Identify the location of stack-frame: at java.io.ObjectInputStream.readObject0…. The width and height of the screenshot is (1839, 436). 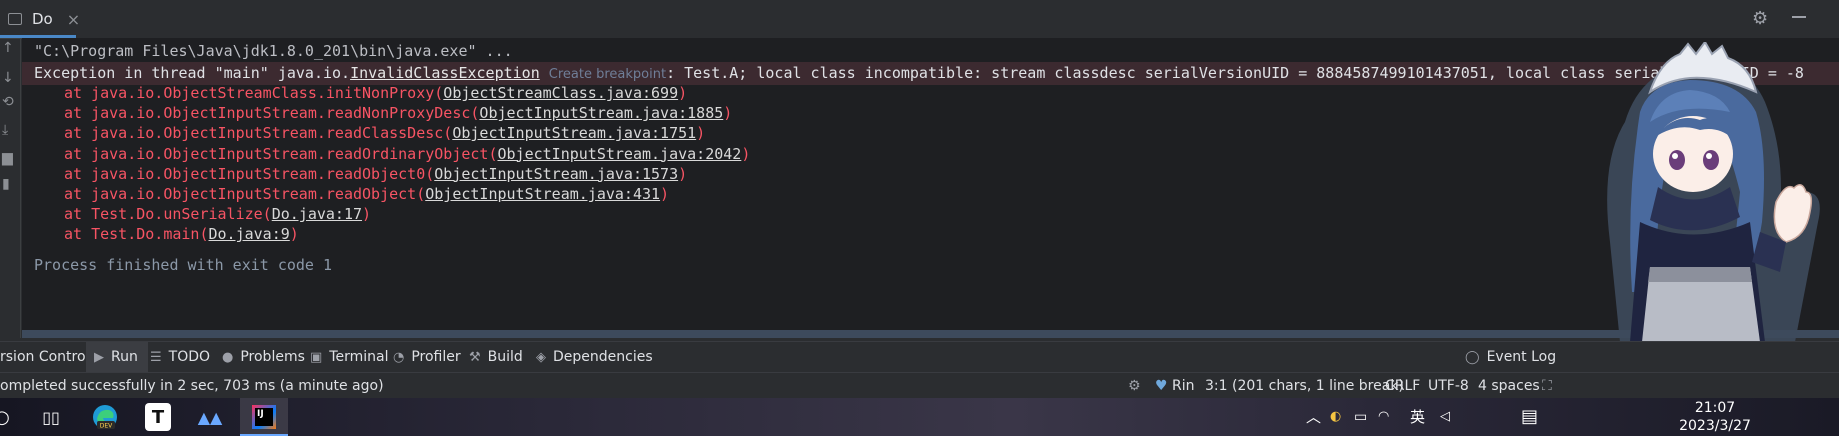
(375, 174).